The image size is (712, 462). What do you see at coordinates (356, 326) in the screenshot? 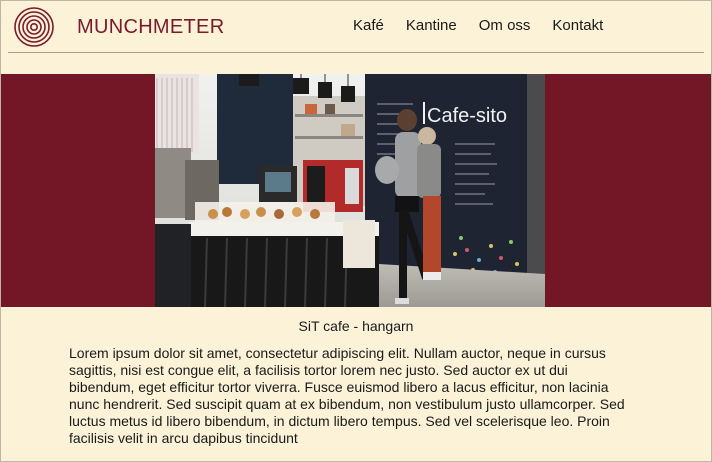
I see `hero-caption: SiT cafe - hangarn` at bounding box center [356, 326].